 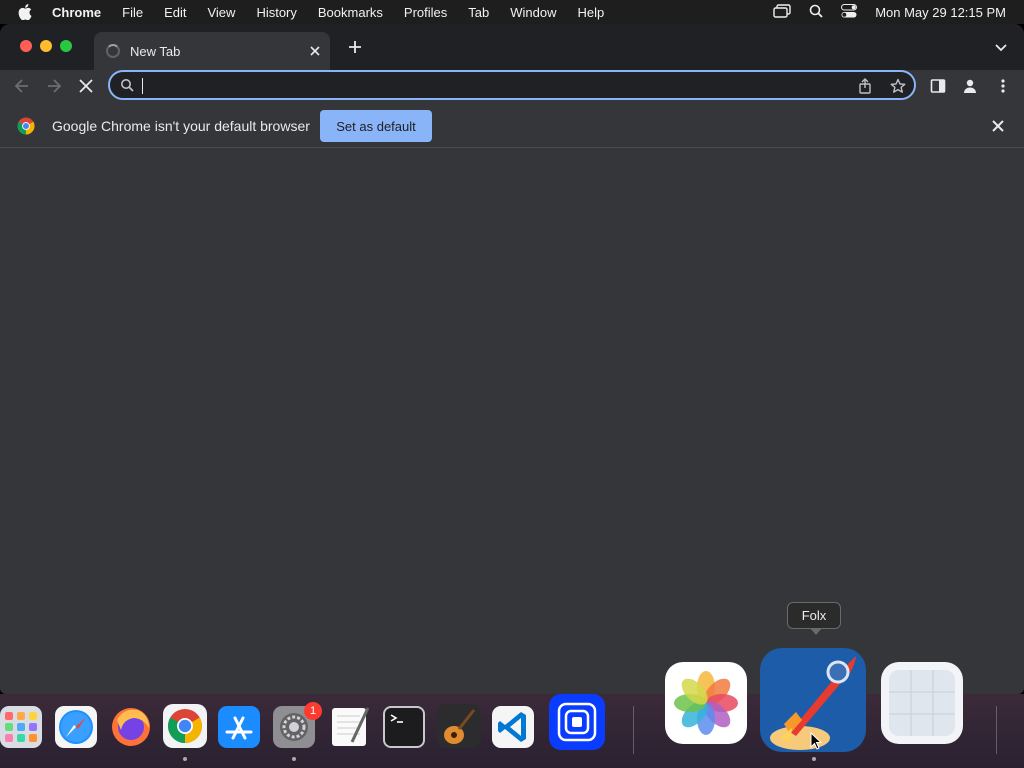 What do you see at coordinates (128, 86) in the screenshot?
I see `search-icon` at bounding box center [128, 86].